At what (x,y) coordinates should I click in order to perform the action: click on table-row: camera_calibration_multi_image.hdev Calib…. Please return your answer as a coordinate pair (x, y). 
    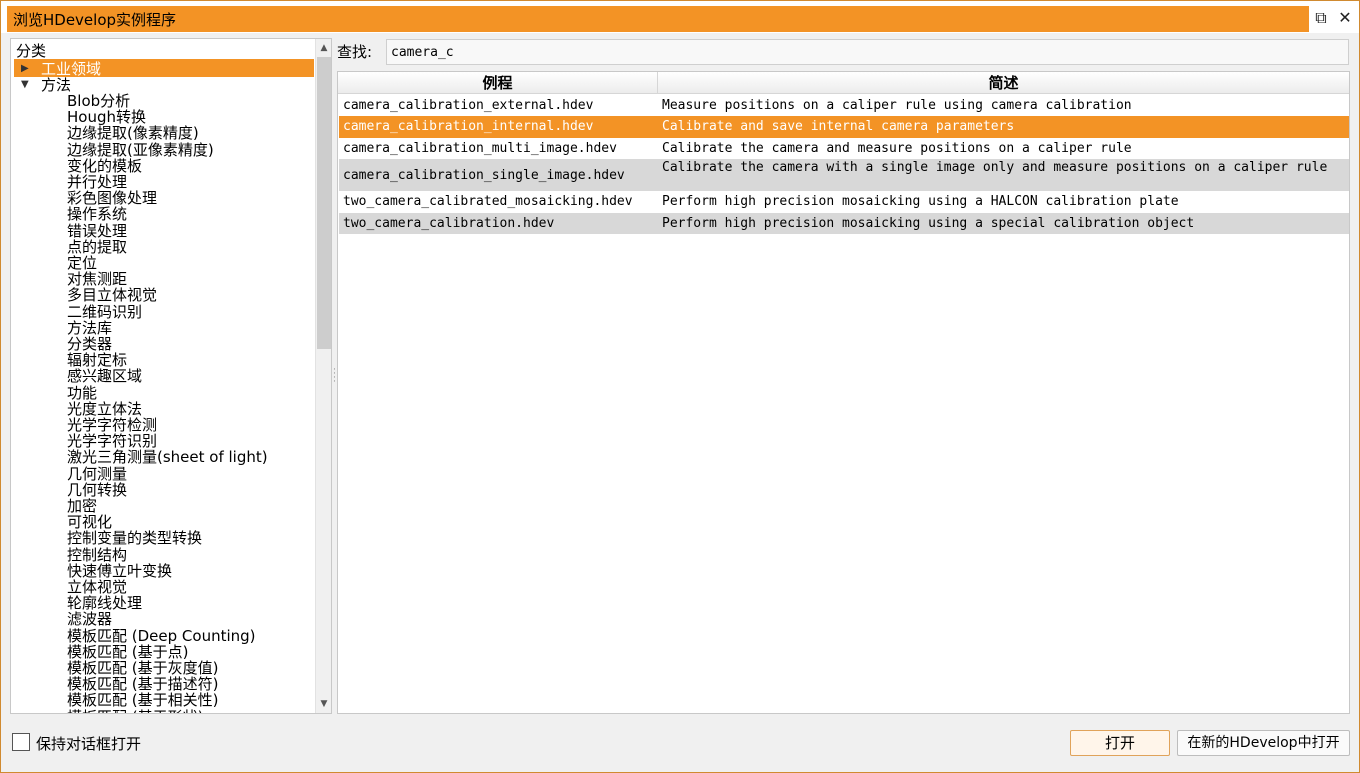
    Looking at the image, I should click on (844, 148).